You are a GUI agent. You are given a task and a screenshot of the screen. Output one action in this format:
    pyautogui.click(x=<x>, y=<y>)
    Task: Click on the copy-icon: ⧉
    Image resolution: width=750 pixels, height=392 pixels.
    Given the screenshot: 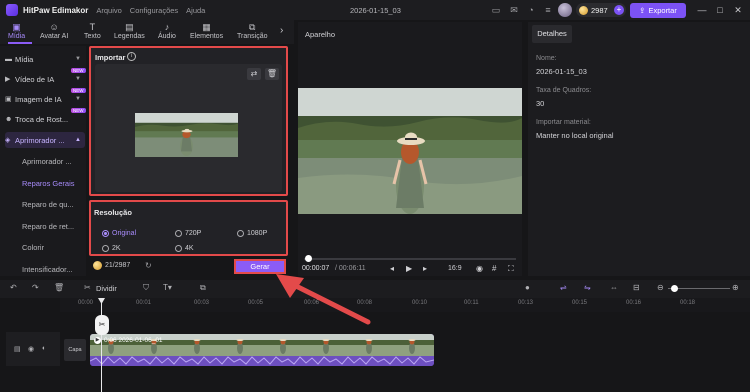 What is the action you would take?
    pyautogui.click(x=203, y=288)
    